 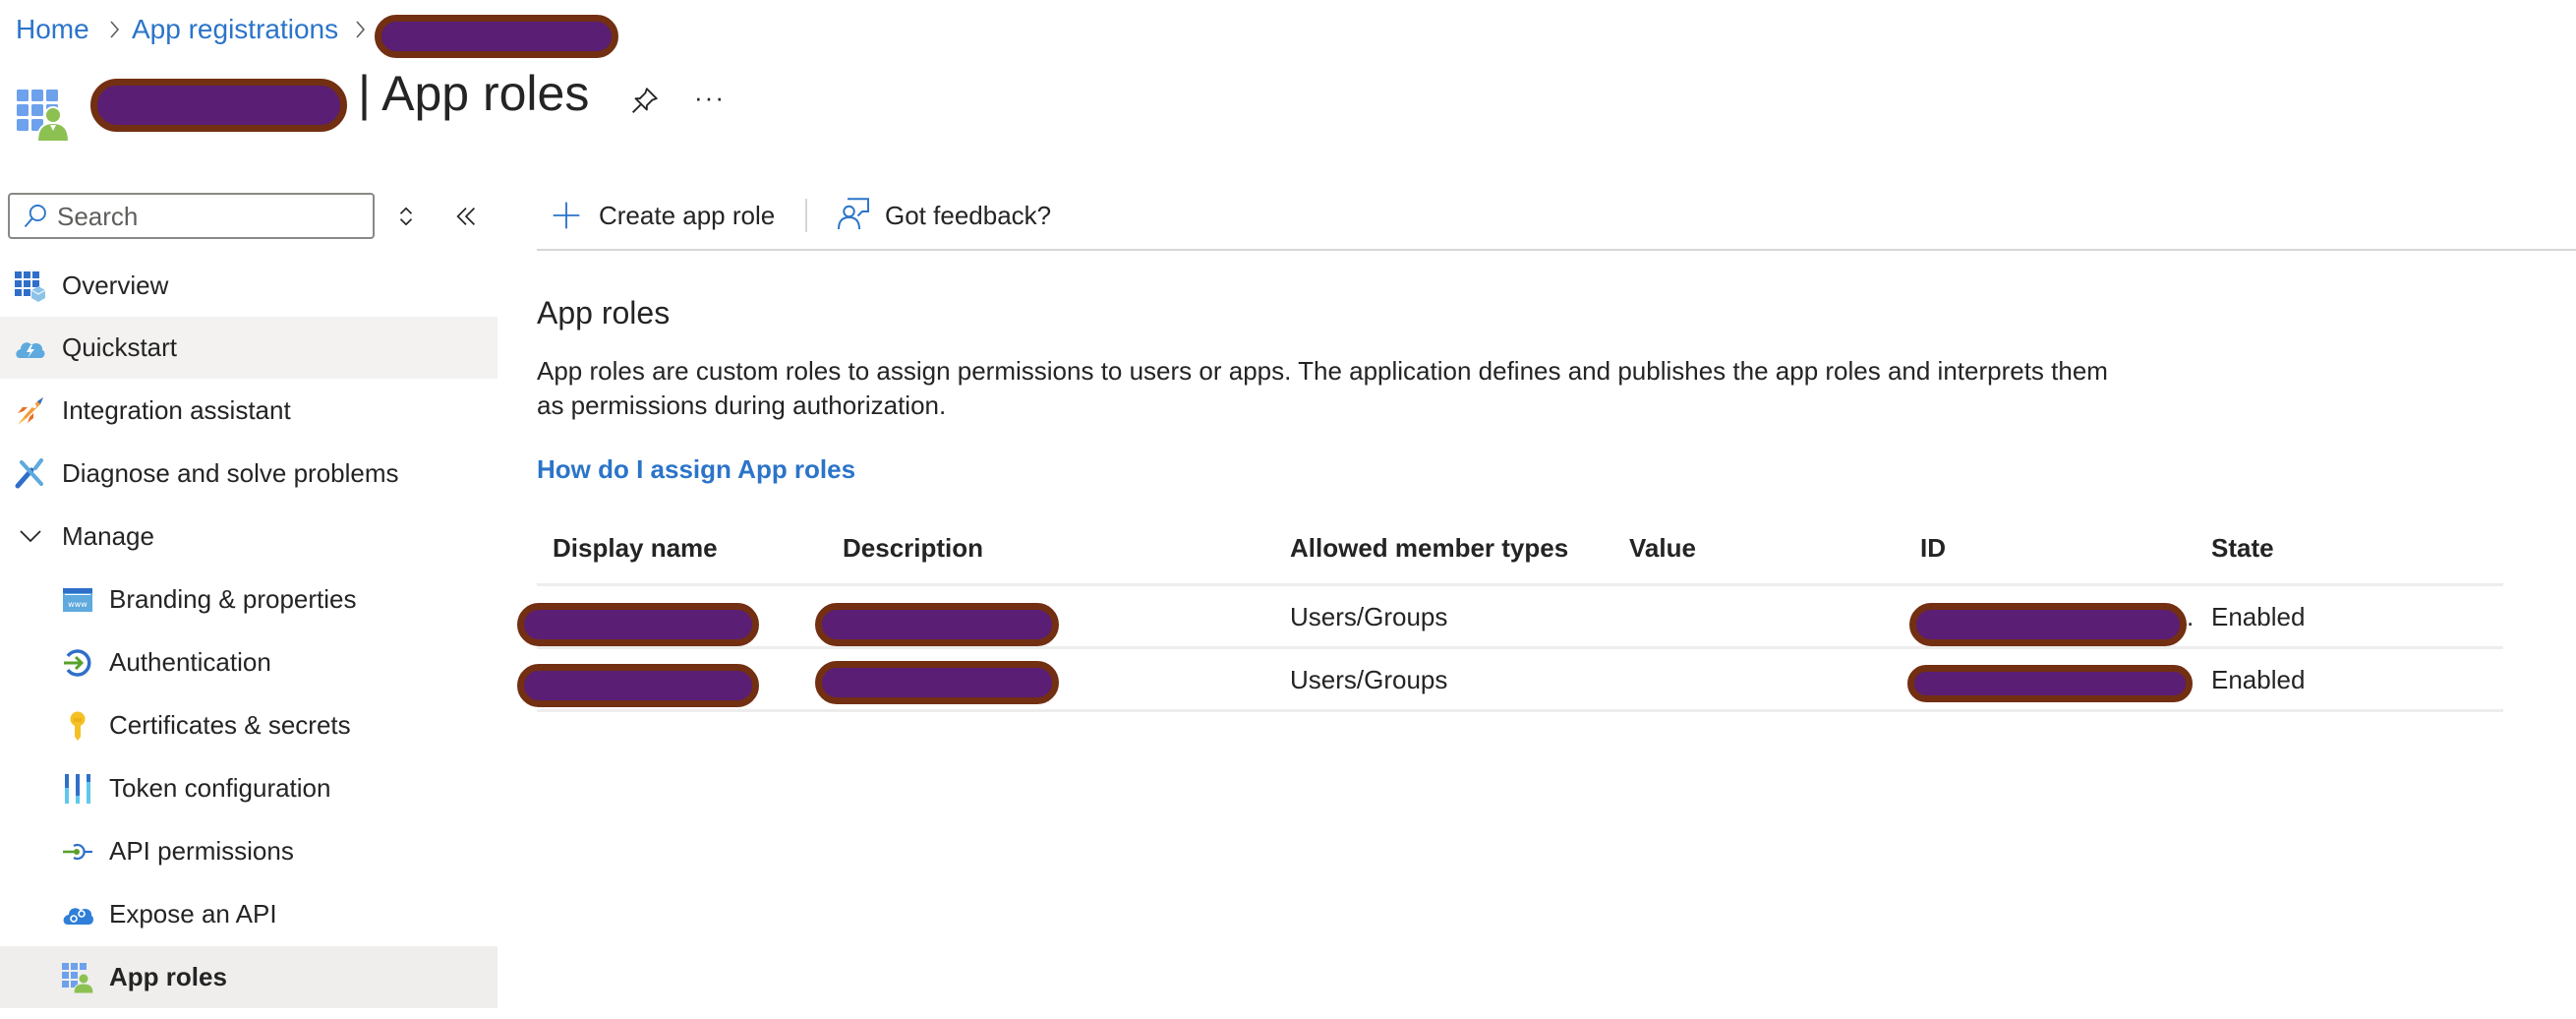 I want to click on create-app-role-button: Create app role, so click(x=665, y=216).